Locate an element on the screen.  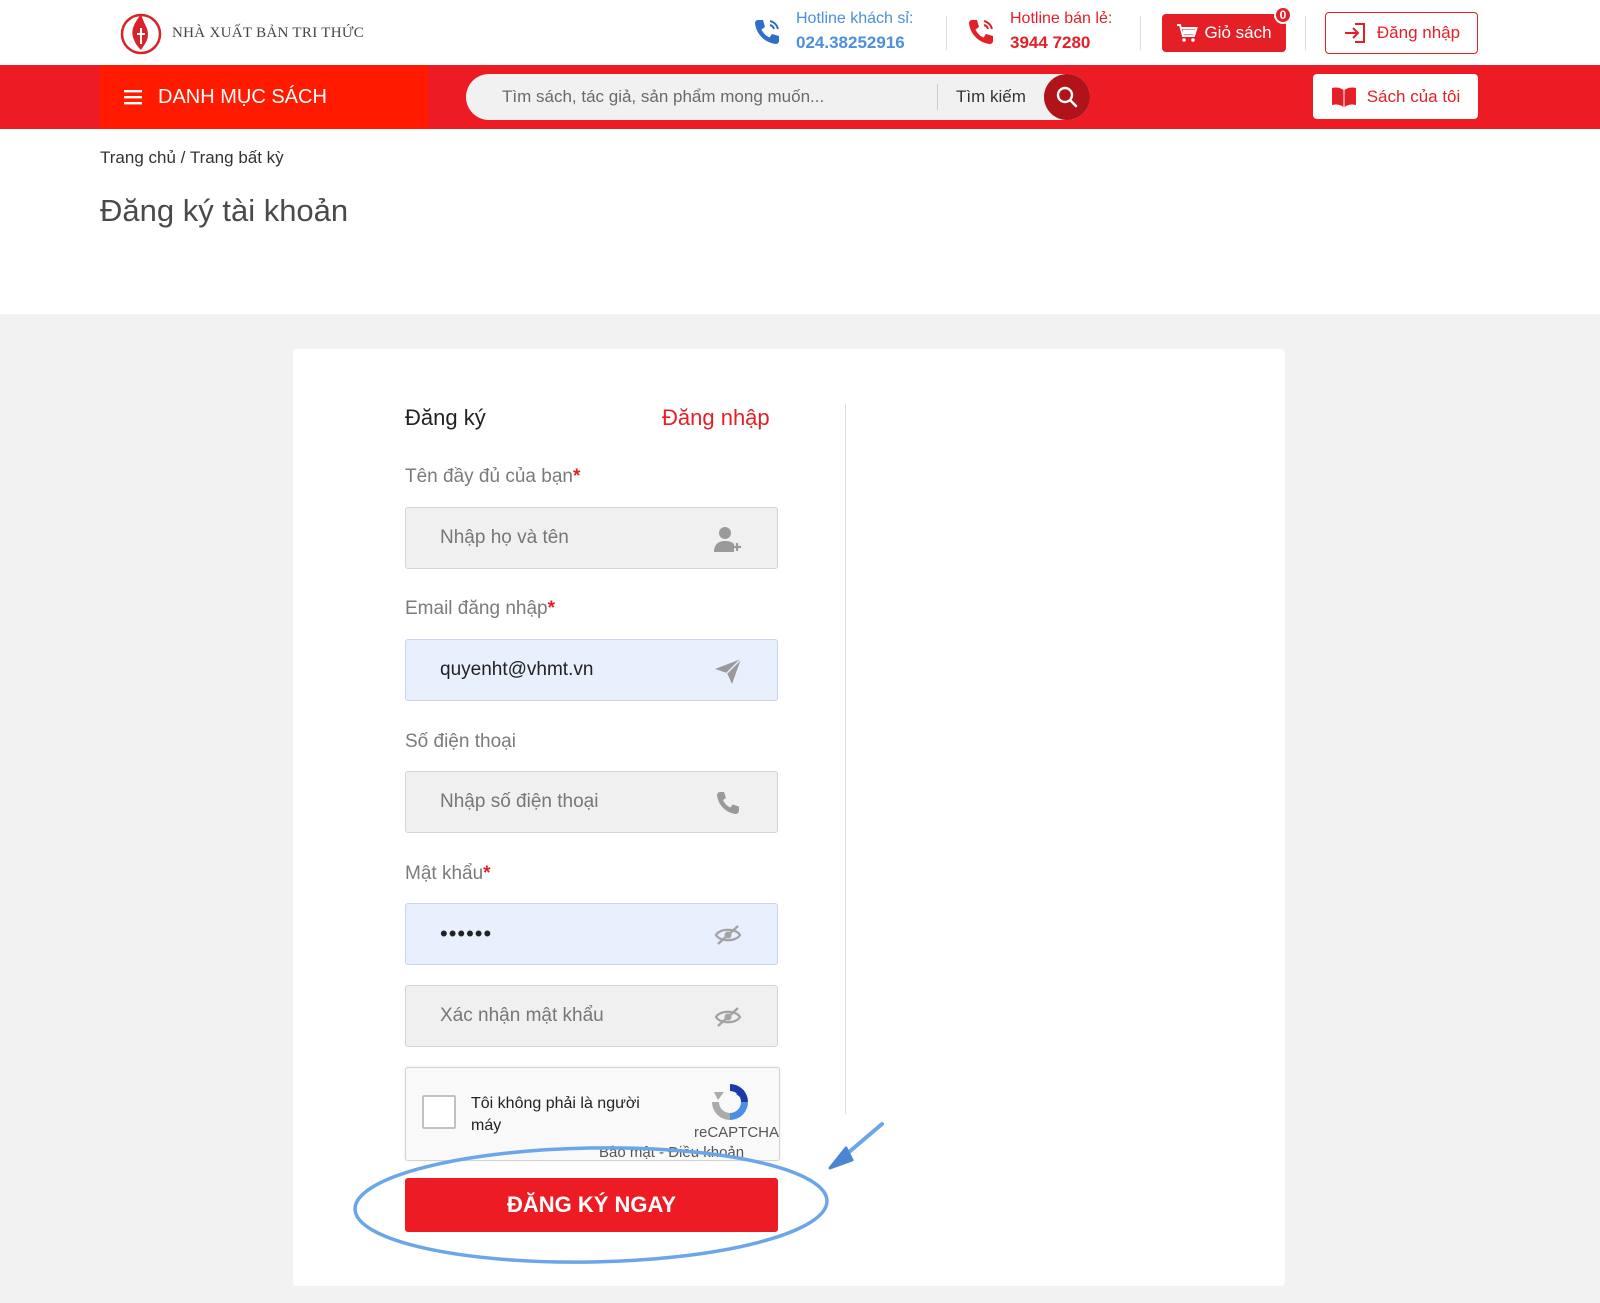
hotline-wholesale-label: Hotline khách sỉ: is located at coordinates (855, 18).